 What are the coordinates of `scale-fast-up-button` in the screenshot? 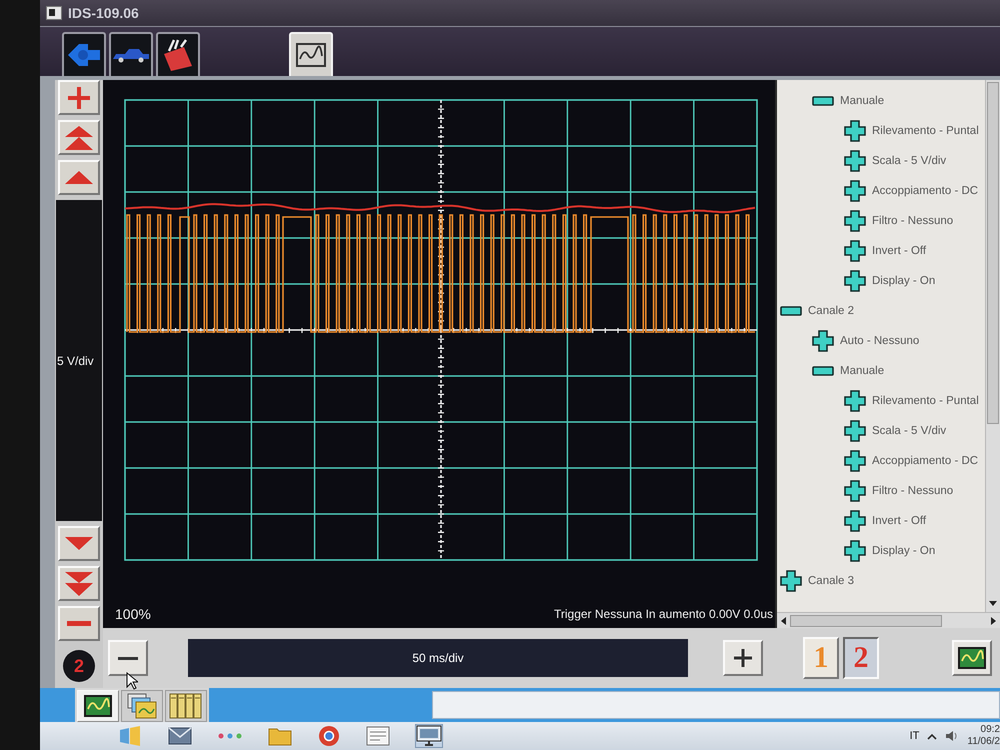 It's located at (79, 137).